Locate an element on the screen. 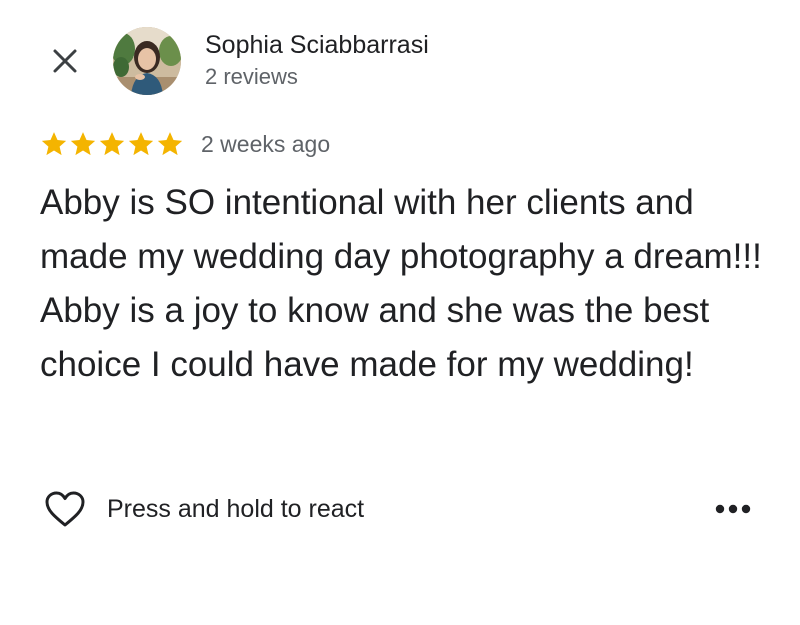 This screenshot has width=800, height=625. rating-row: 2 weeks ago is located at coordinates (185, 144).